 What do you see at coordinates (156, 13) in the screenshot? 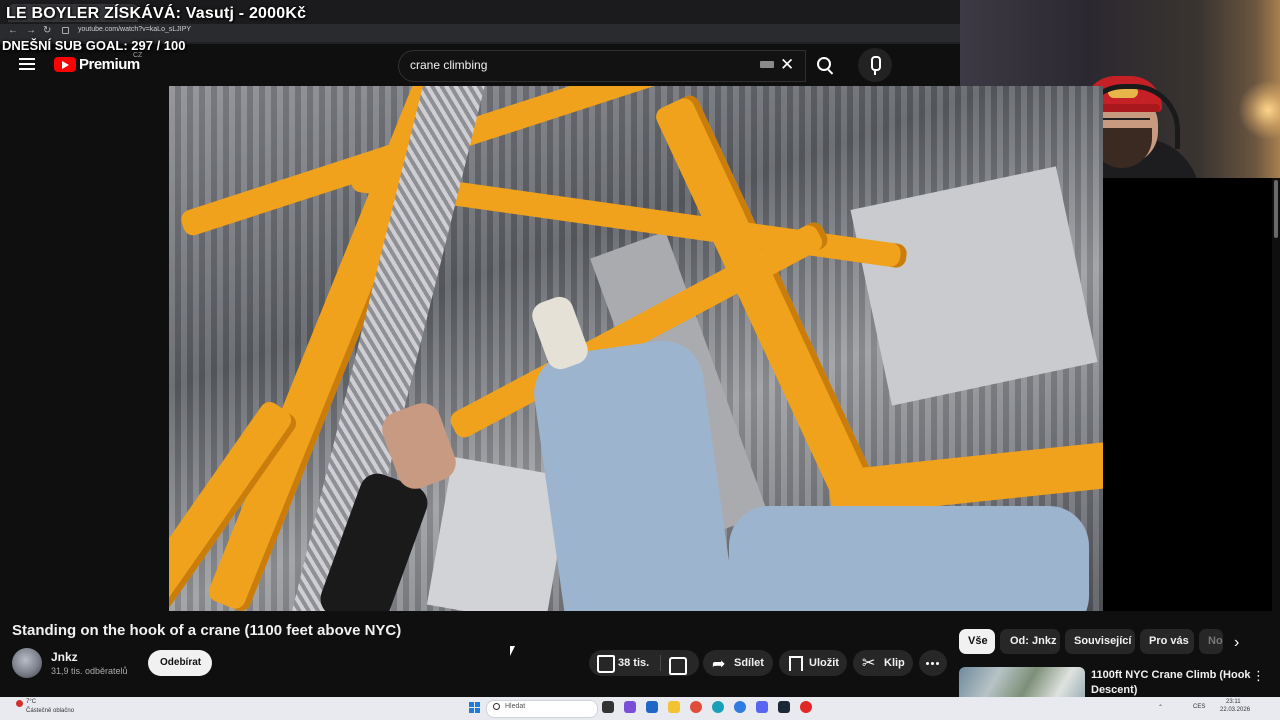
I see `stream-donation-overlay: LE BOYLER ZÍSKÁVÁ: Vasutj - 2000Kč` at bounding box center [156, 13].